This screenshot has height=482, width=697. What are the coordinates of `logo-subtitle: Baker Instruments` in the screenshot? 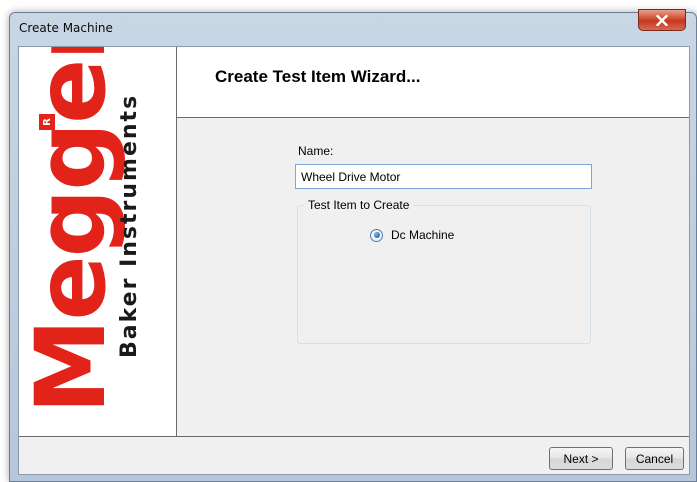 It's located at (129, 225).